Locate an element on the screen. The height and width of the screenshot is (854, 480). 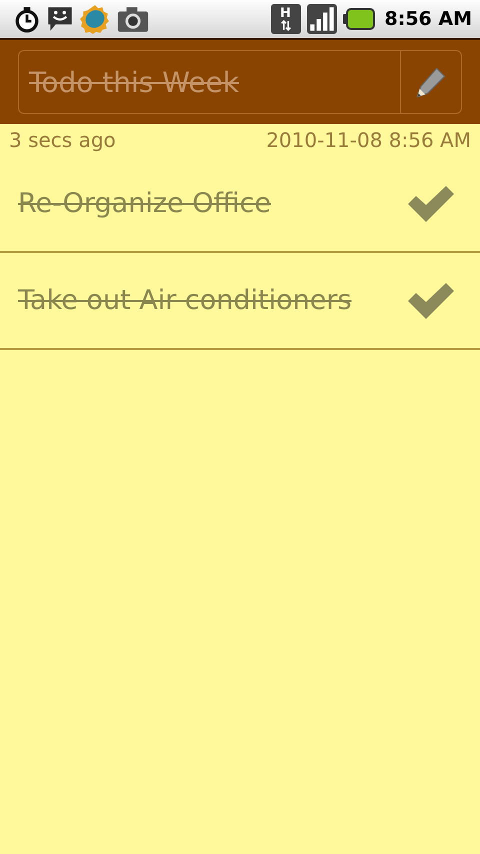
signal-icon is located at coordinates (321, 19).